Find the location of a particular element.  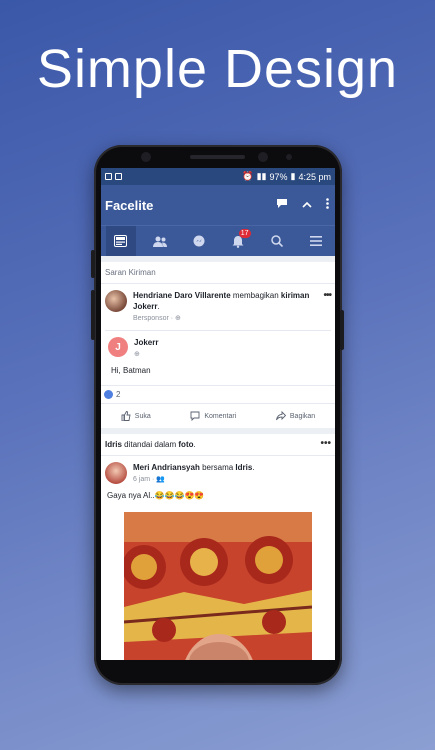

shared-post: J Jokerr ⊕ Hi, Batman is located at coordinates (218, 357).